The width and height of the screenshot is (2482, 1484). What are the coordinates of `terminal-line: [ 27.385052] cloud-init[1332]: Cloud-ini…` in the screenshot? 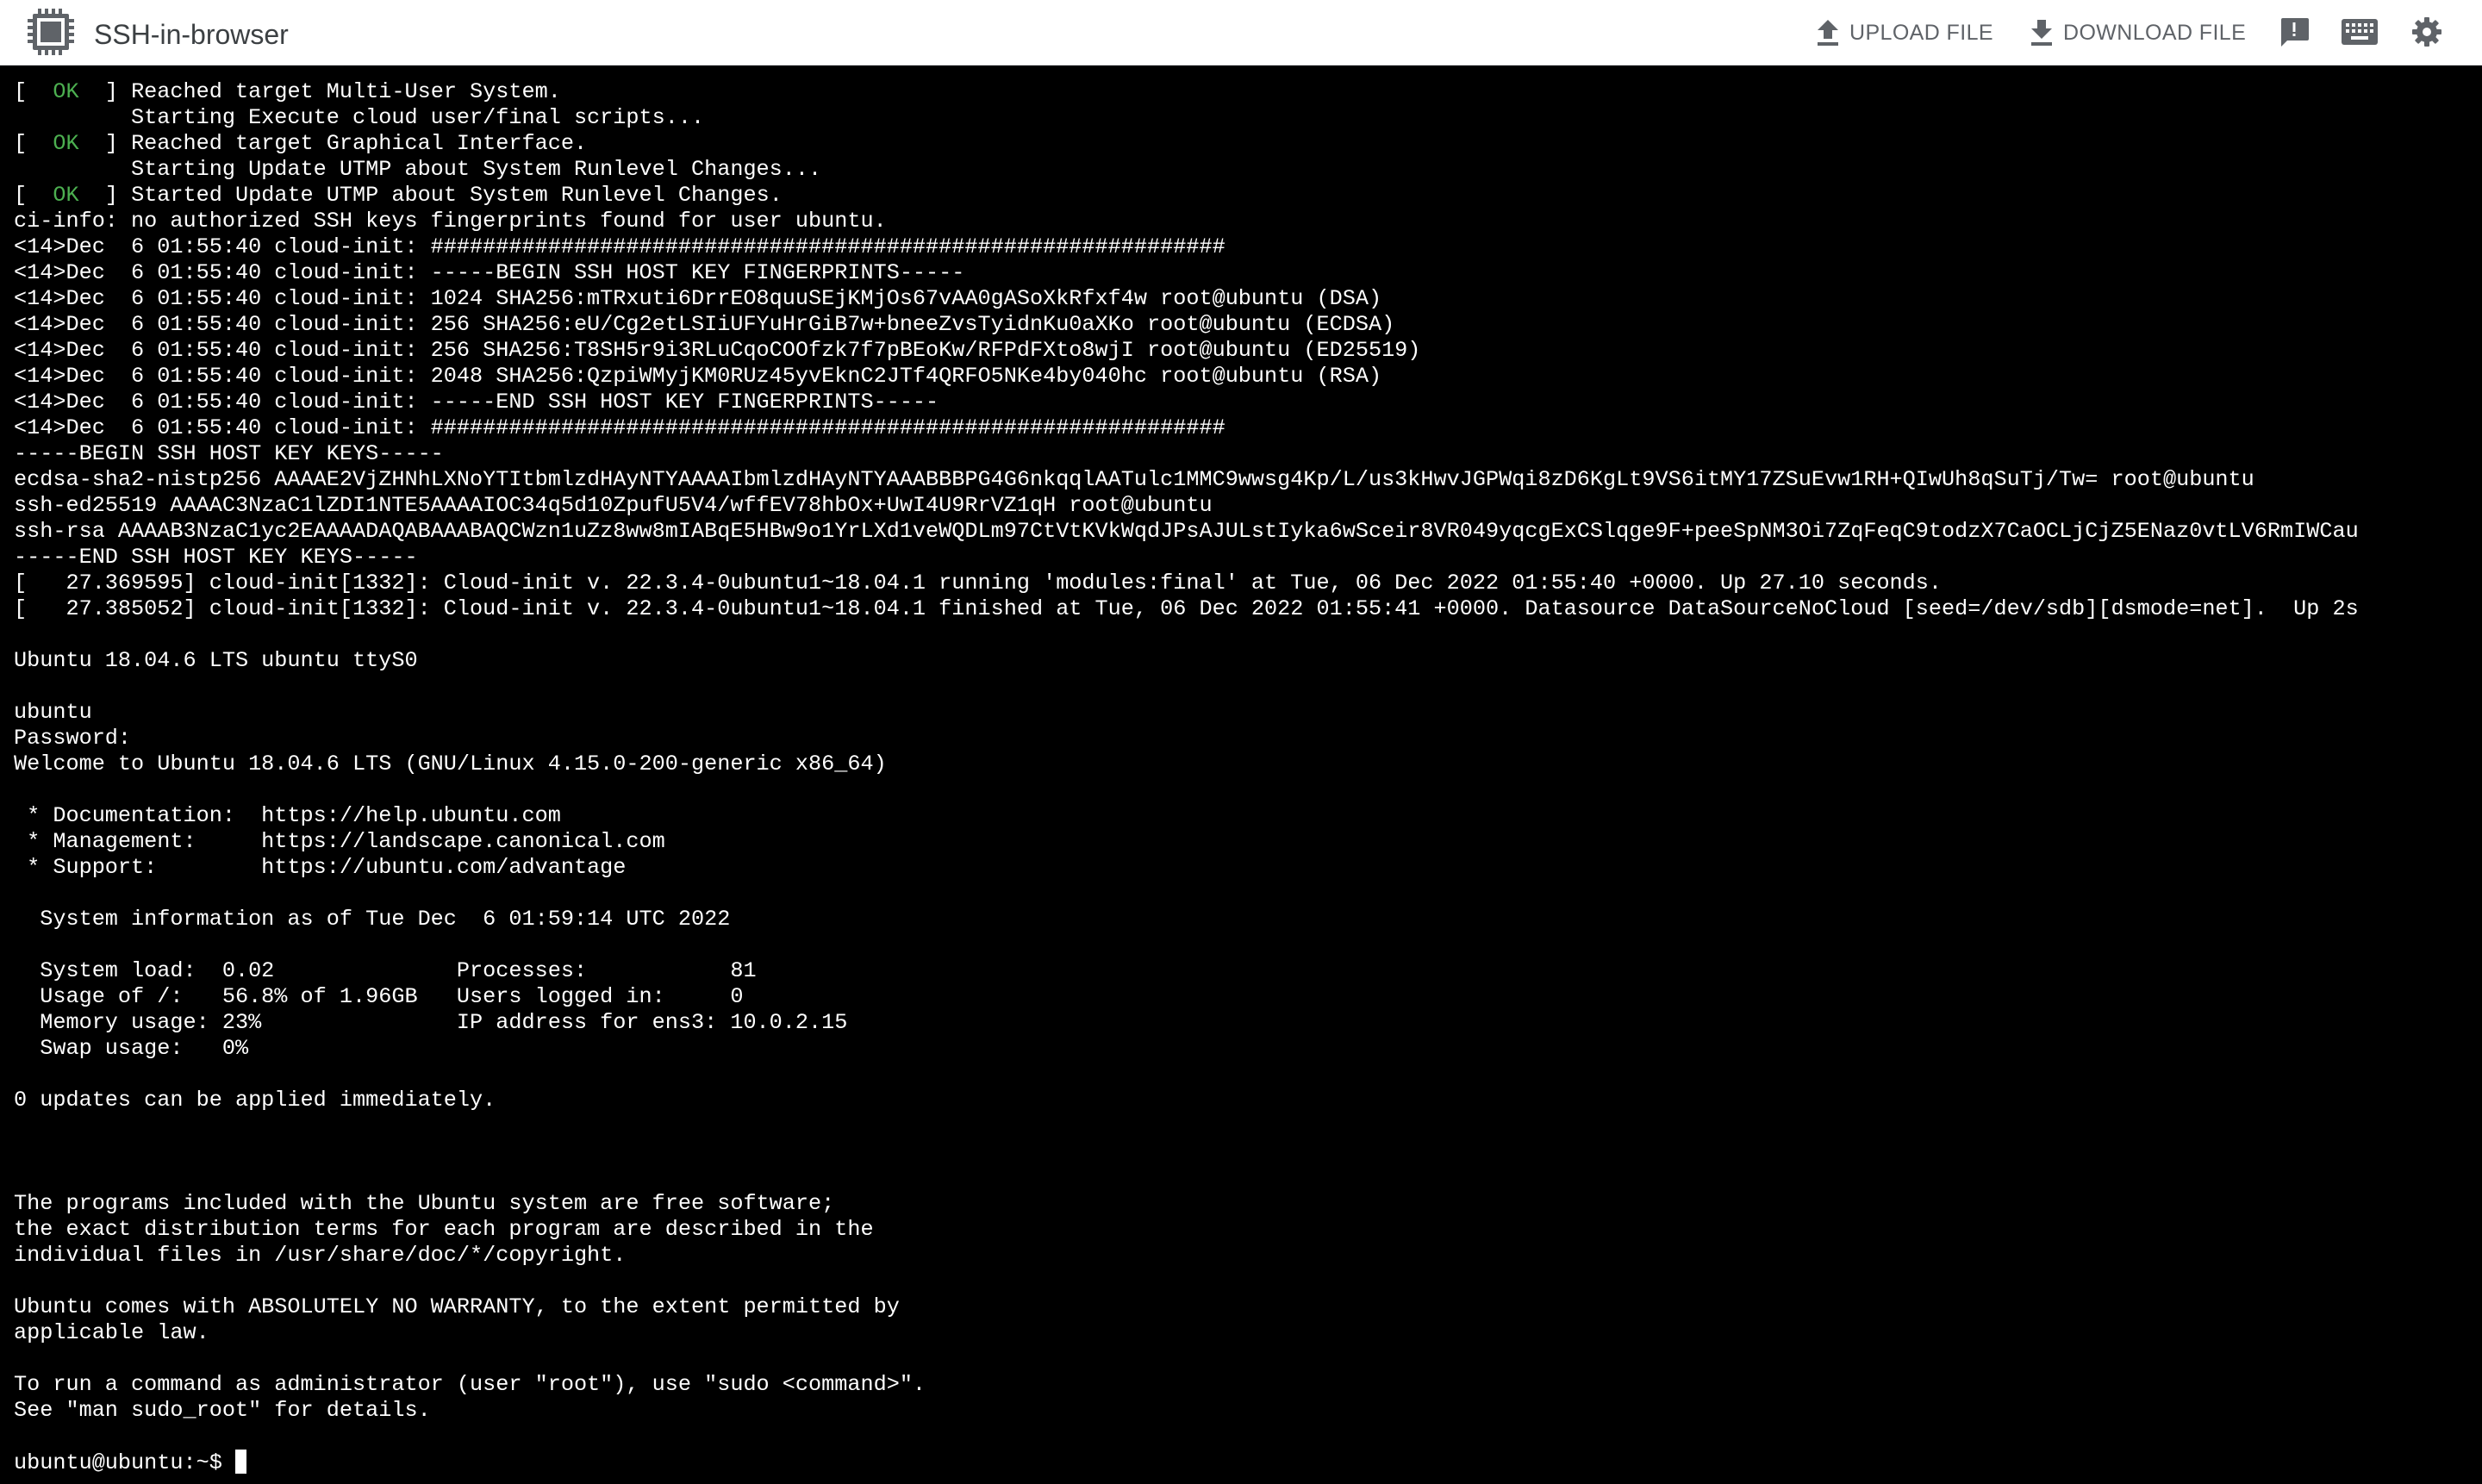 It's located at (1186, 608).